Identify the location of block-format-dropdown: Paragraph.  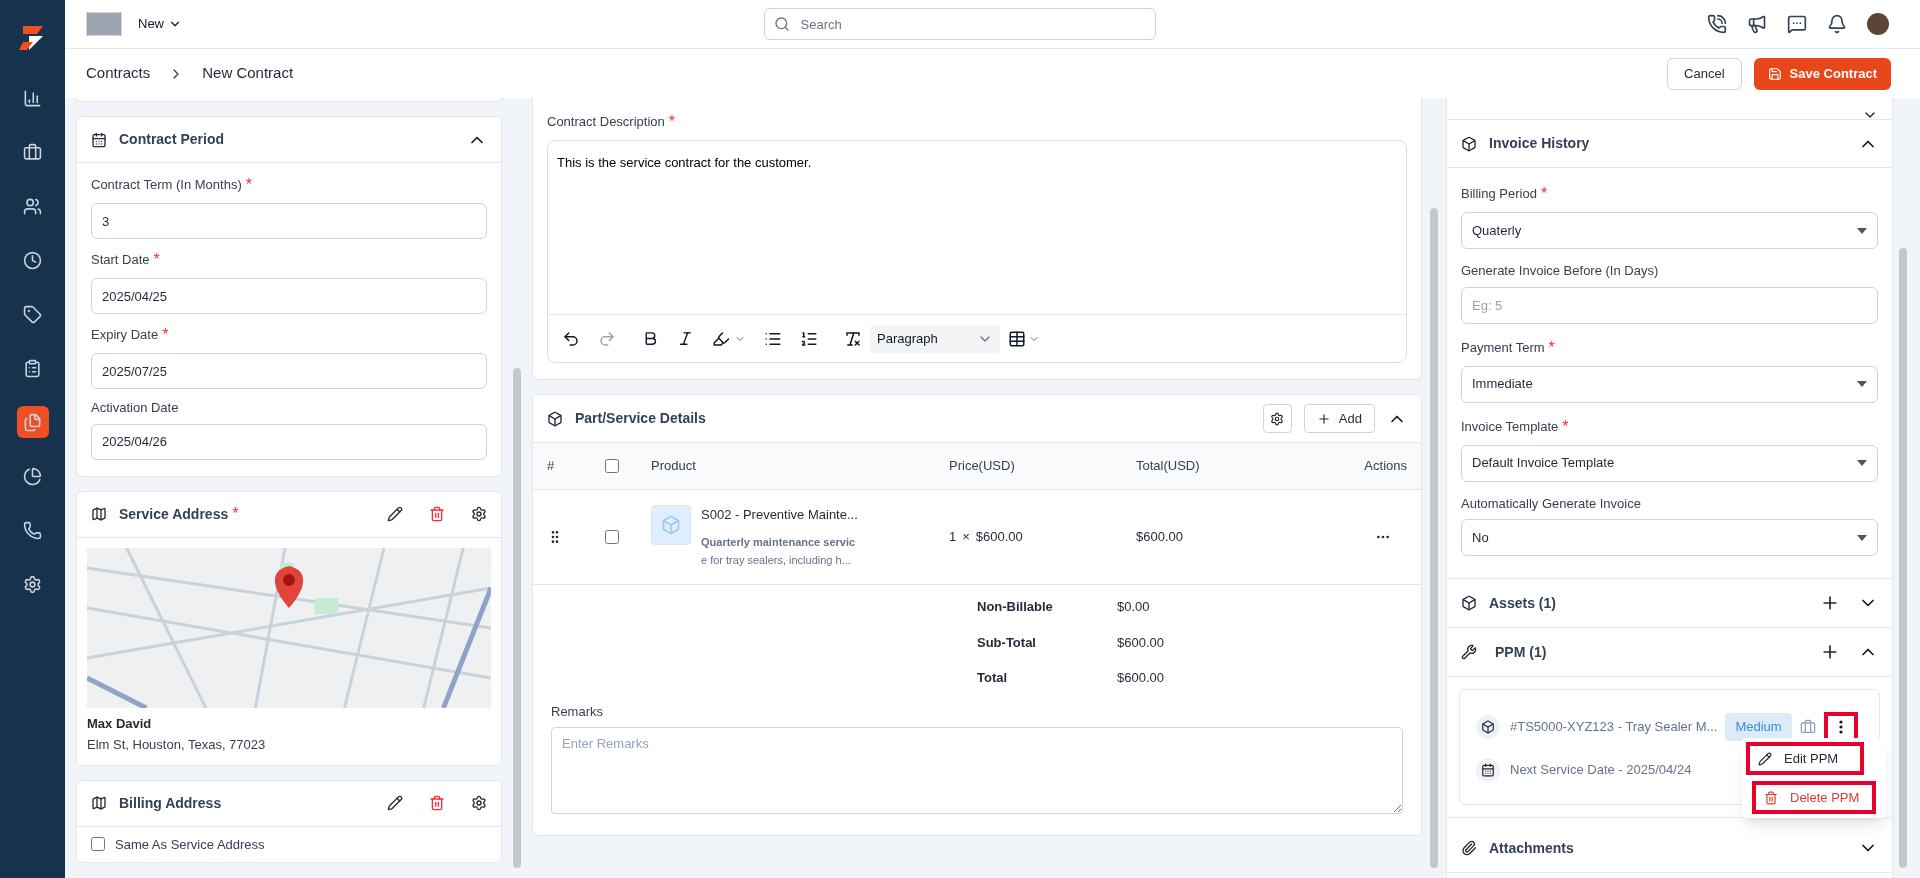
(935, 338).